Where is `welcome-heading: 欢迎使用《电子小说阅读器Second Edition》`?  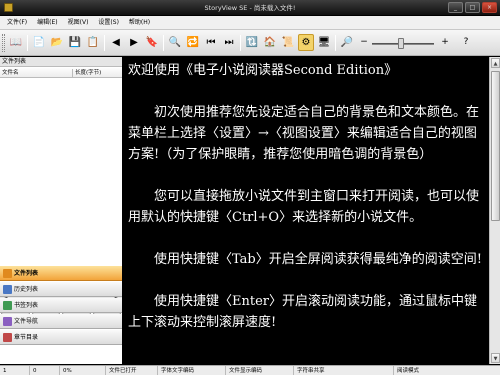 welcome-heading: 欢迎使用《电子小说阅读器Second Edition》 is located at coordinates (263, 70).